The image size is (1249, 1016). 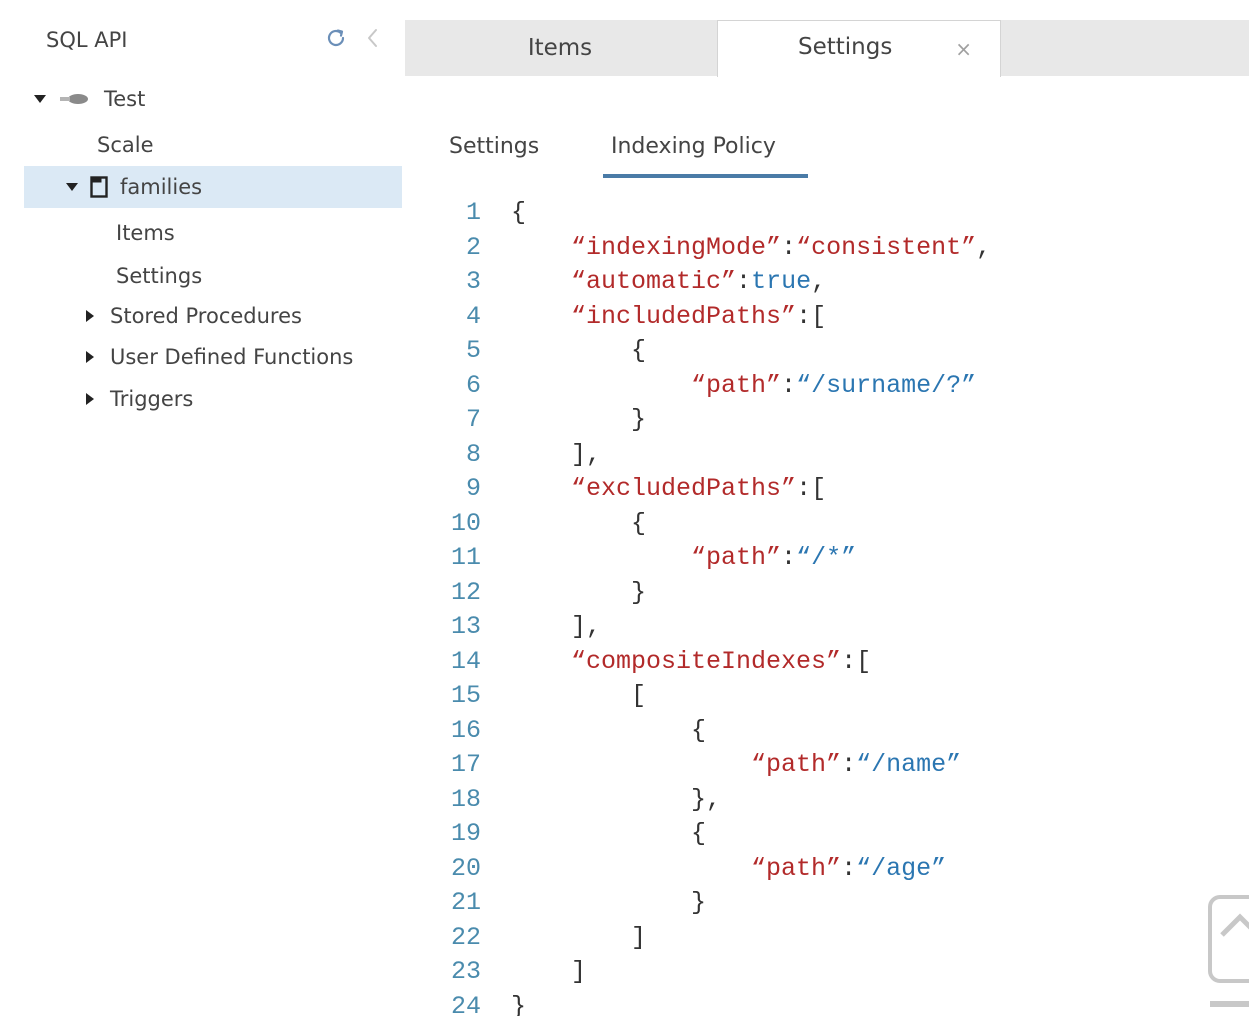 I want to click on code-line: 22 ], so click(x=835, y=938).